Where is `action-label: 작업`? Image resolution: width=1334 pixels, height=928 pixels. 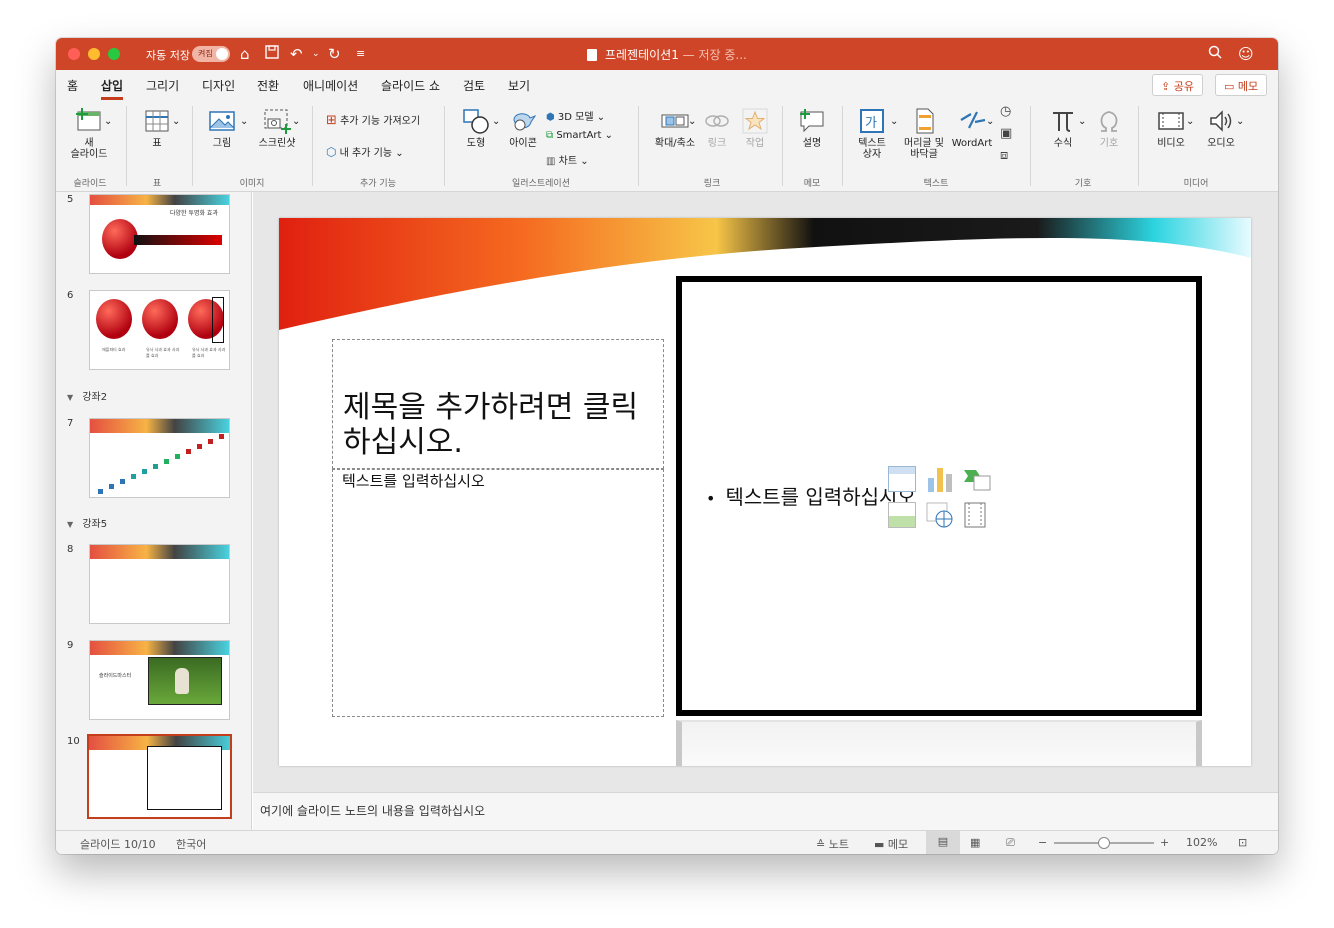
action-label: 작업 is located at coordinates (755, 143).